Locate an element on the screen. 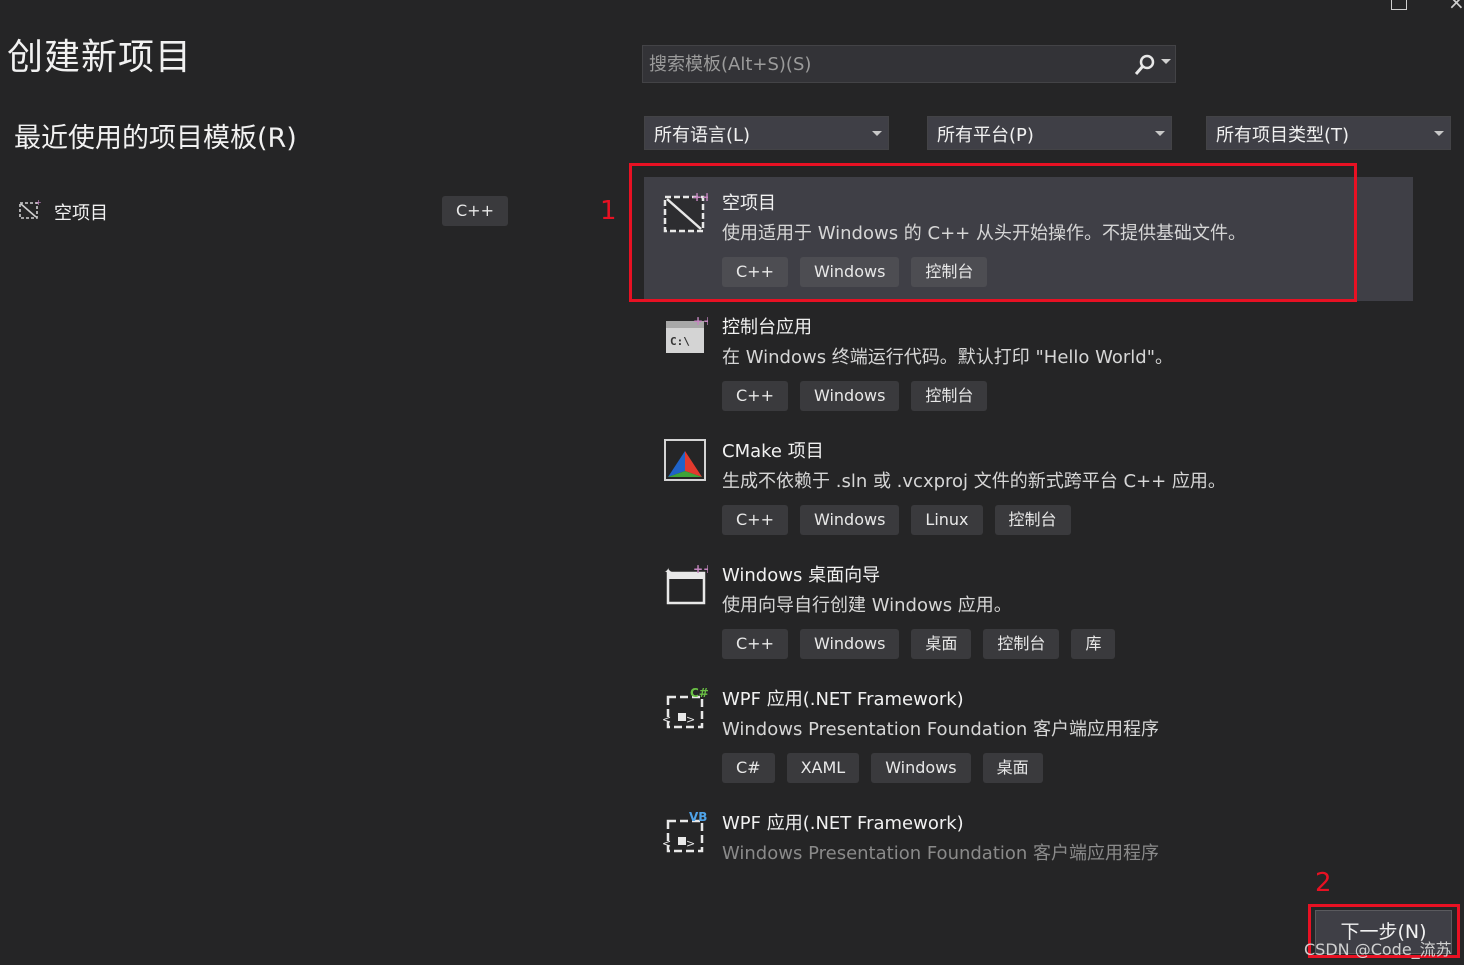 This screenshot has width=1464, height=965. search-box is located at coordinates (909, 64).